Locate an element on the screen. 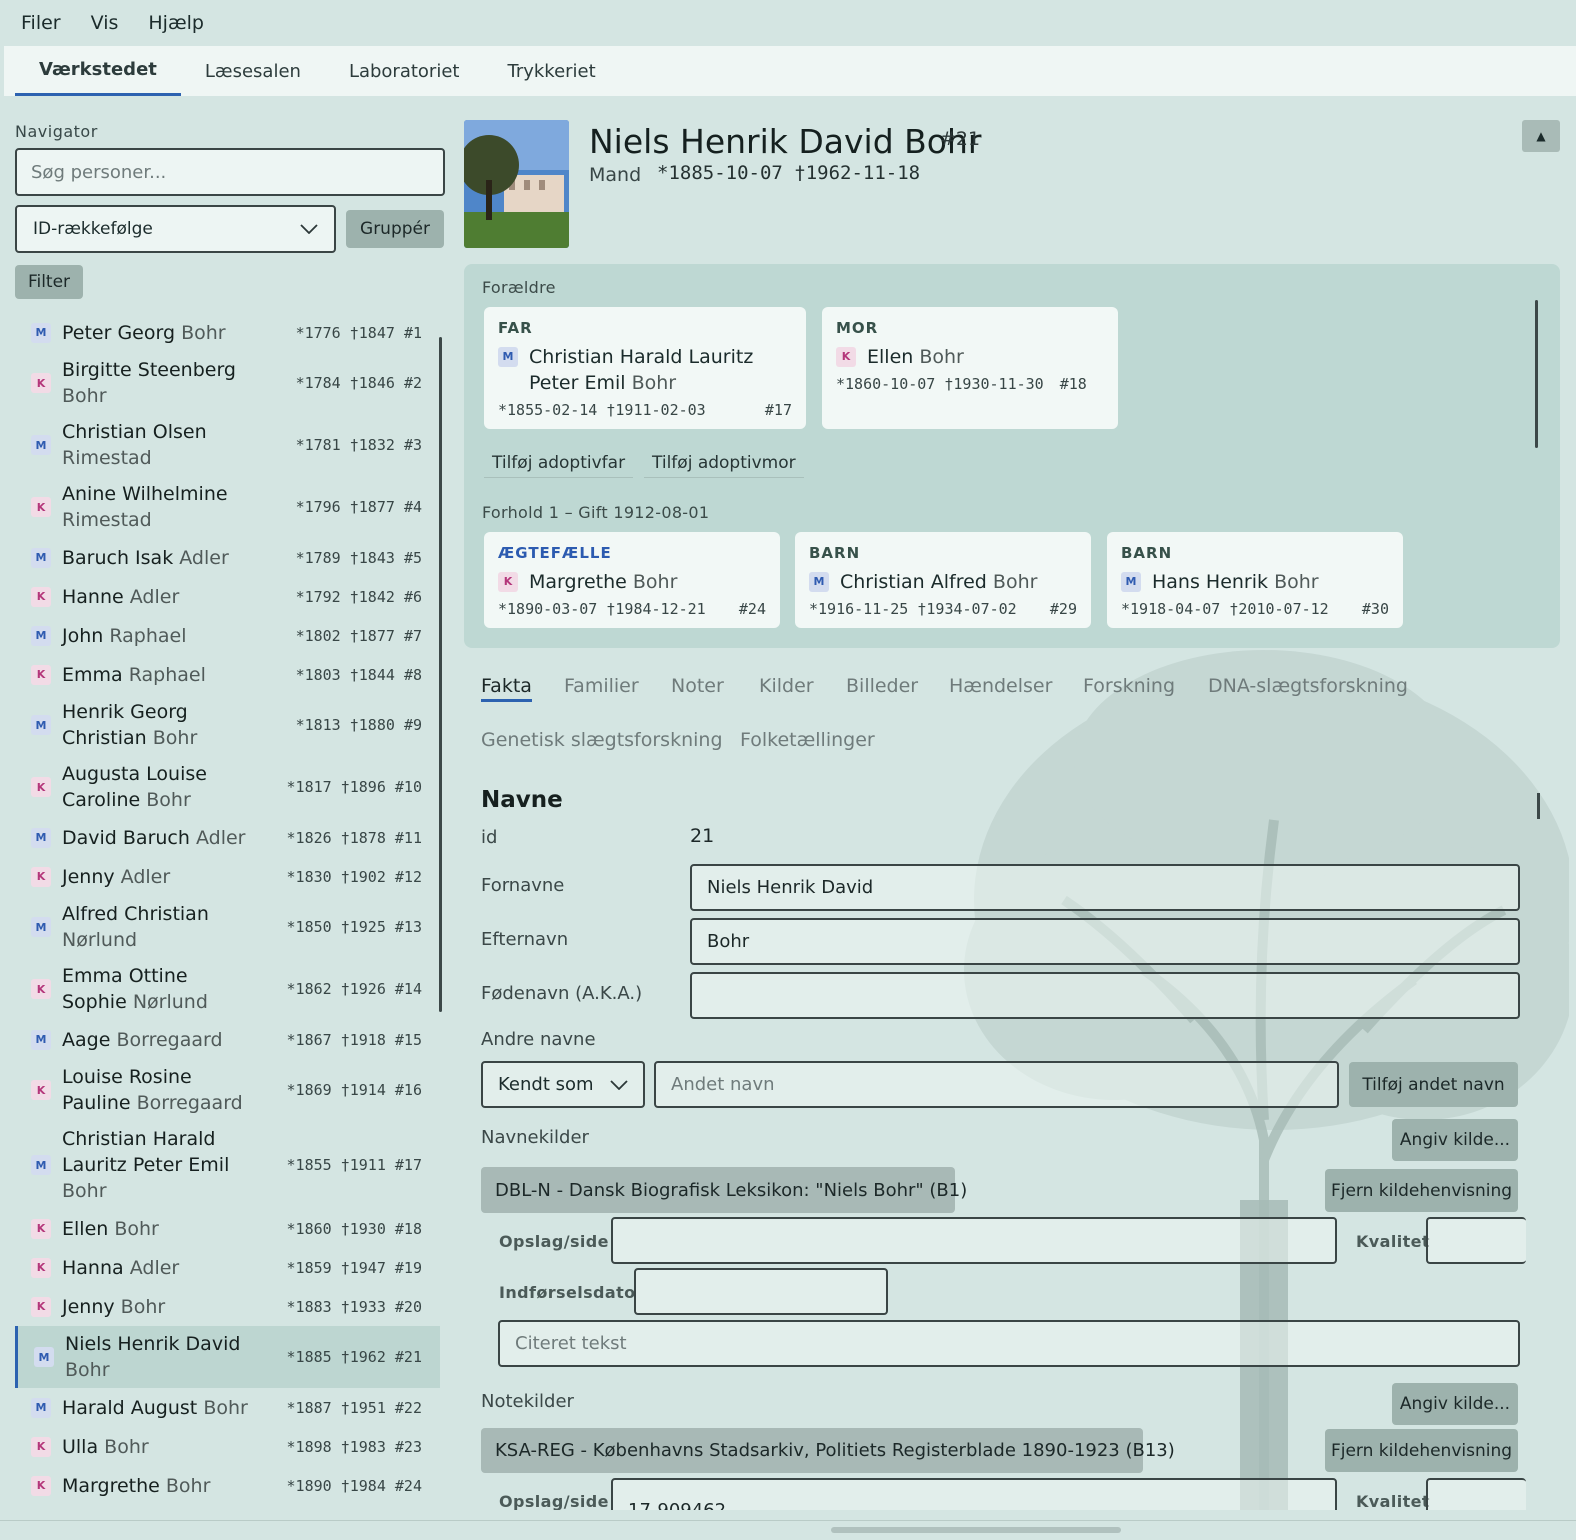 The height and width of the screenshot is (1540, 1576). tab-vaerkstedet: Værkstedet is located at coordinates (98, 71).